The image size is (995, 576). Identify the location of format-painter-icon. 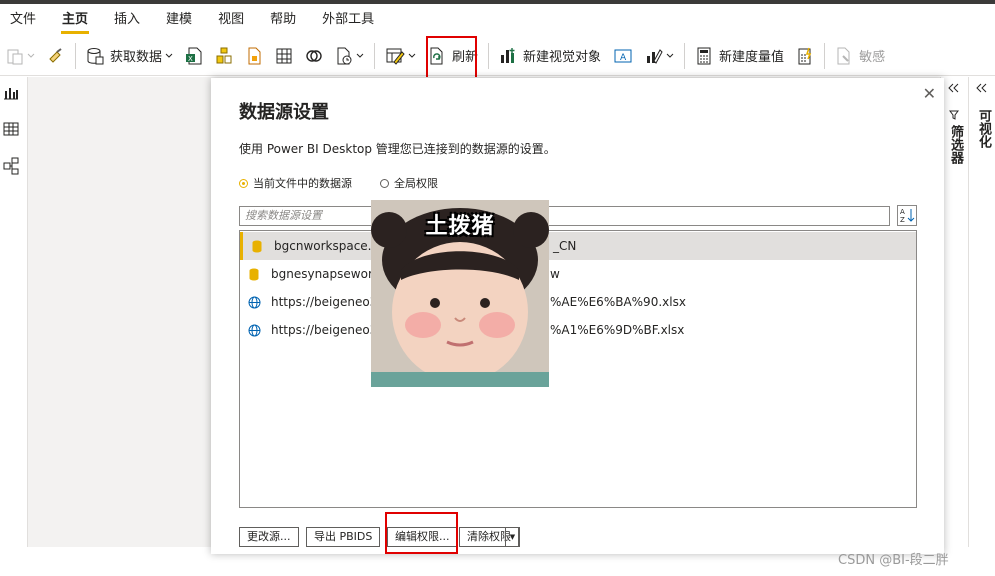
(55, 55).